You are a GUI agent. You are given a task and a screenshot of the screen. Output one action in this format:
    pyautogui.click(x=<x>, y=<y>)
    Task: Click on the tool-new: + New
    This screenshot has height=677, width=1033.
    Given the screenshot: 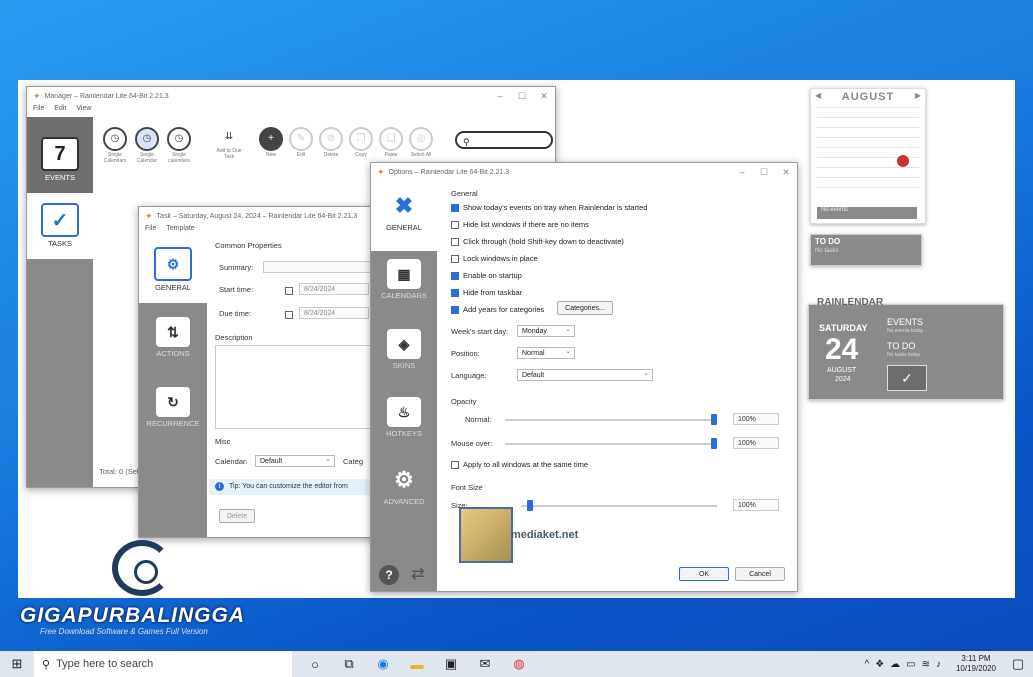 What is the action you would take?
    pyautogui.click(x=271, y=142)
    